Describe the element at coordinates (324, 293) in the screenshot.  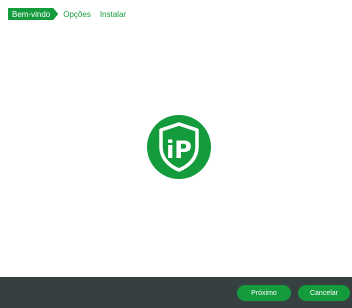
I see `cancel-button: Cancelar` at that location.